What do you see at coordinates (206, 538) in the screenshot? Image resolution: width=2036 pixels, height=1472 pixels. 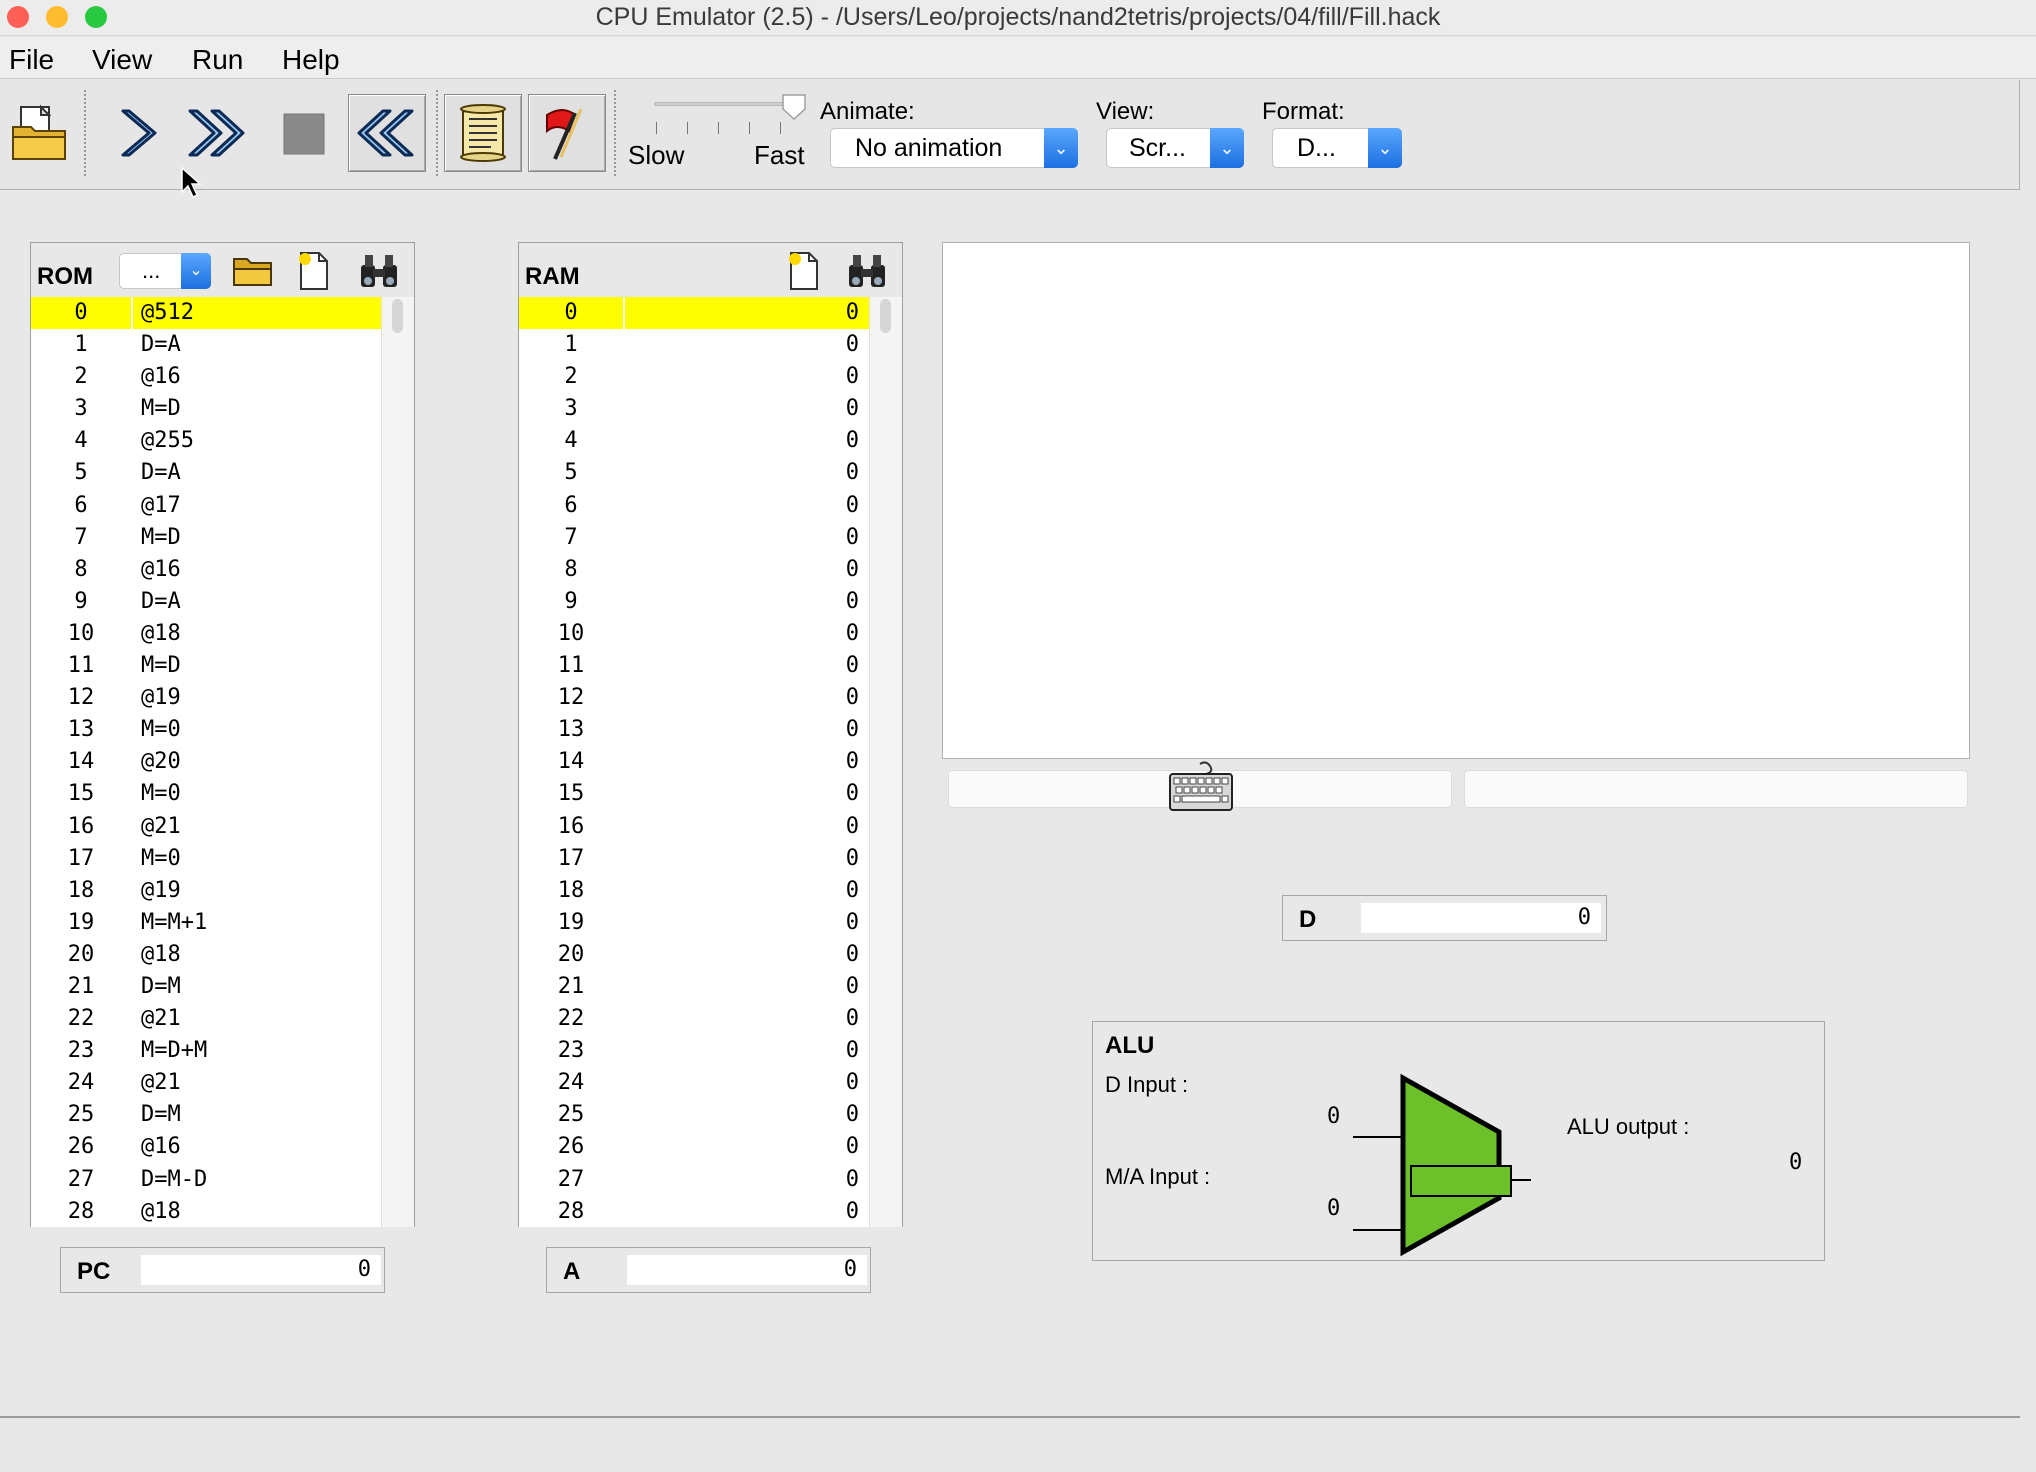 I see `rom-row: 7 M=D` at bounding box center [206, 538].